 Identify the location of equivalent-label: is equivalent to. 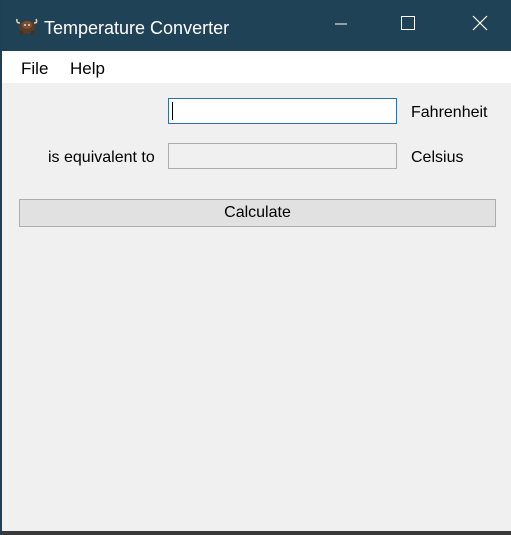
(101, 157).